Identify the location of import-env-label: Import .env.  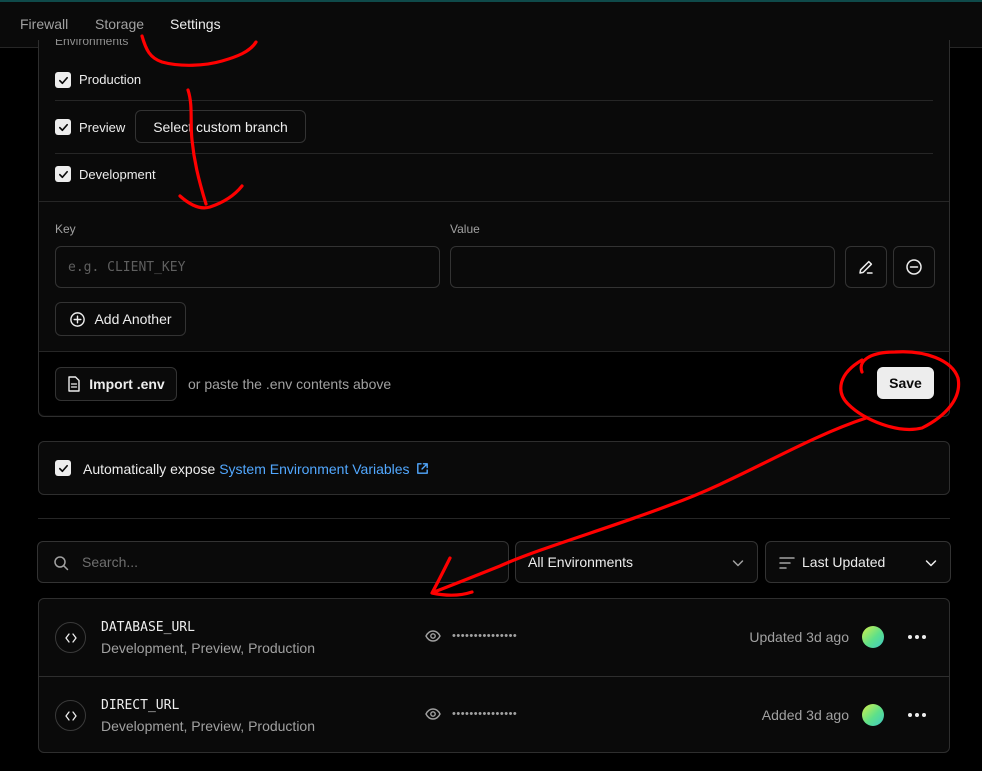
(127, 384).